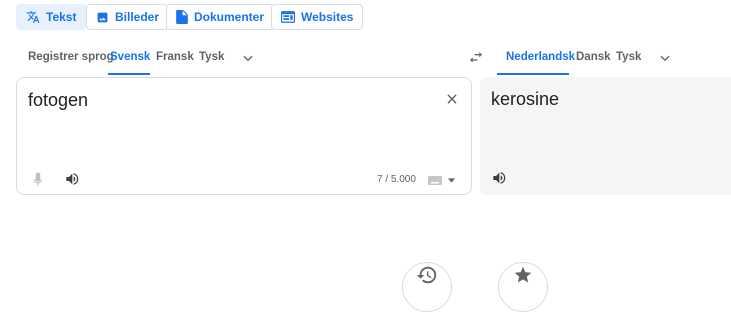 The image size is (731, 312). I want to click on target-lang-nederlandsk-tab: Nederlandsk, so click(540, 57).